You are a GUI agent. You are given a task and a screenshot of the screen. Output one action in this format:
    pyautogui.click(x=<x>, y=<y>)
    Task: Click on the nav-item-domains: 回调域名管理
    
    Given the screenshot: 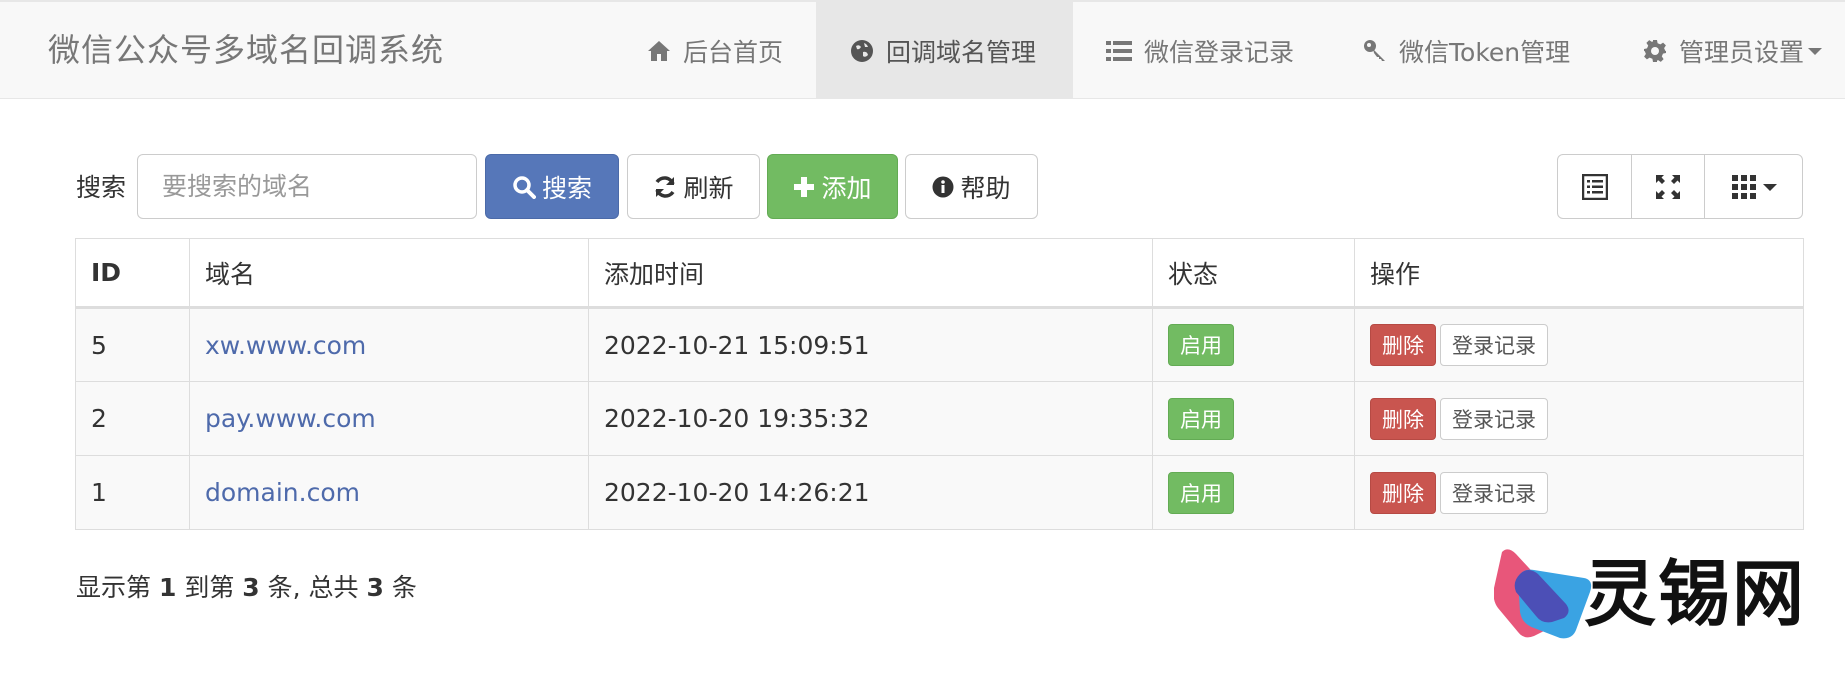 What is the action you would take?
    pyautogui.click(x=944, y=50)
    